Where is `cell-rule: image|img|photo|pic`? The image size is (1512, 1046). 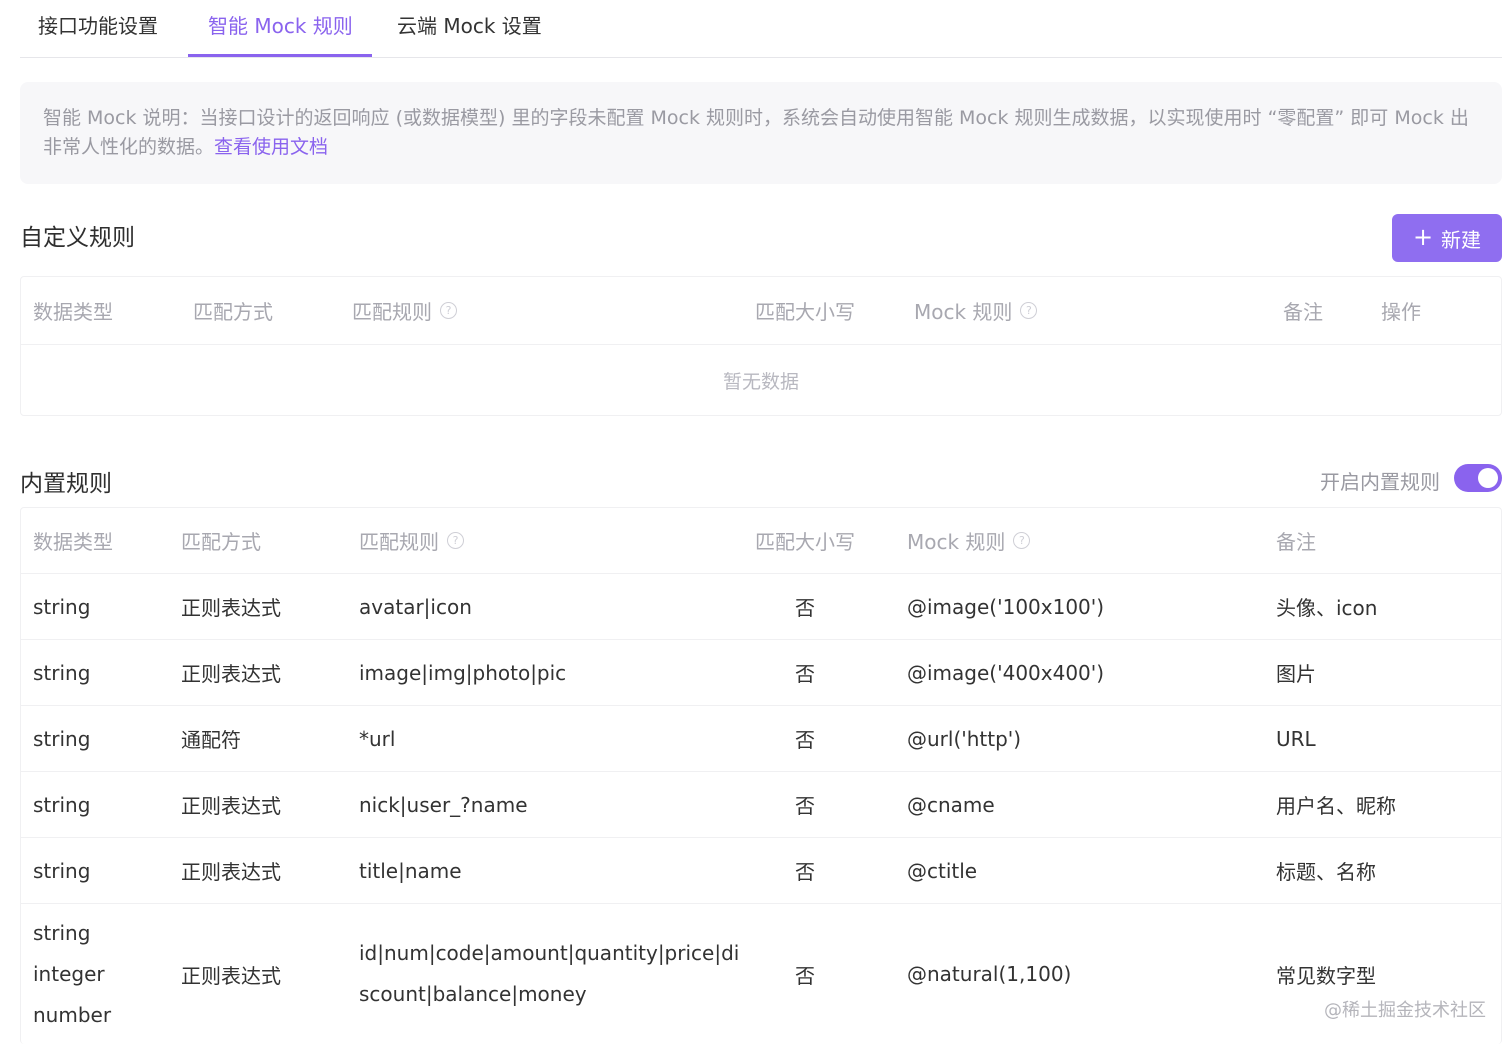
cell-rule: image|img|photo|pic is located at coordinates (463, 672).